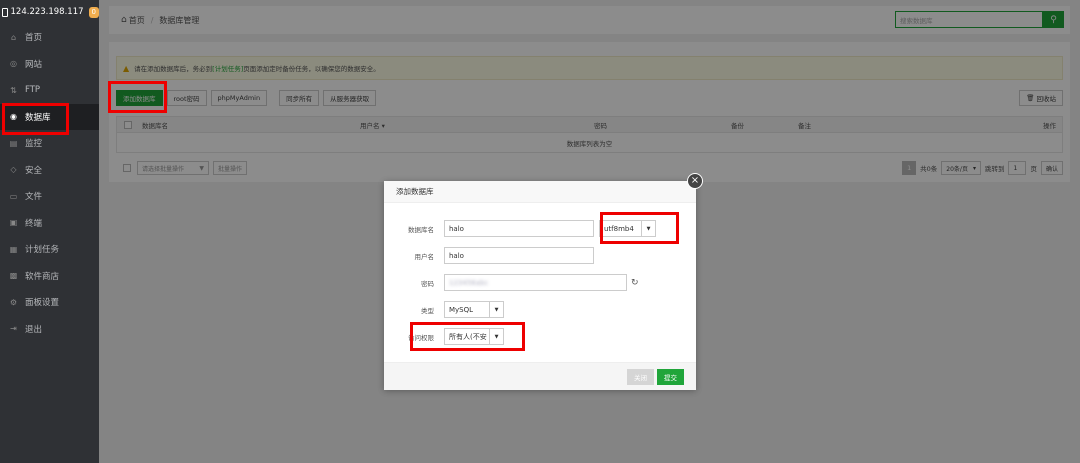 The image size is (1080, 463). What do you see at coordinates (38, 117) in the screenshot?
I see `sidebar-item-label: 数据库` at bounding box center [38, 117].